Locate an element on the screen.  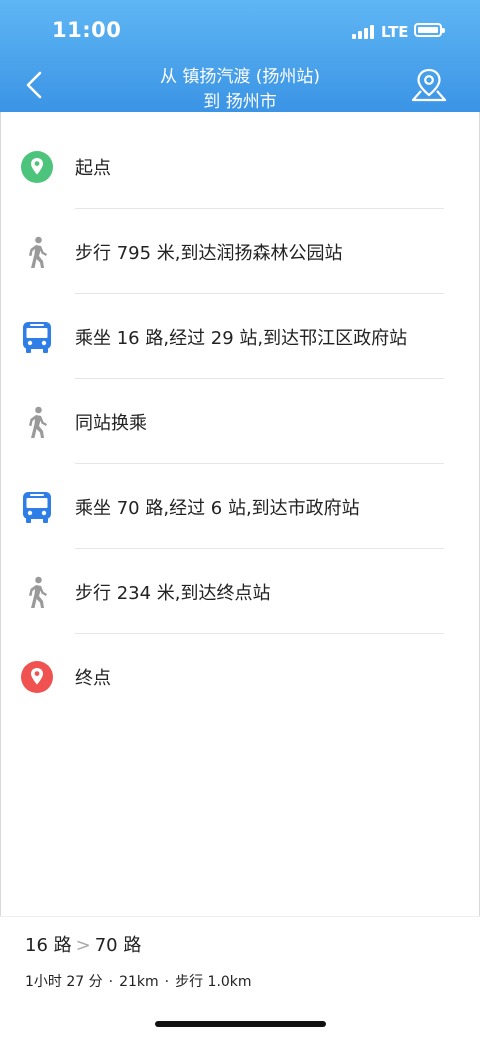
map-pin-icon is located at coordinates (429, 85).